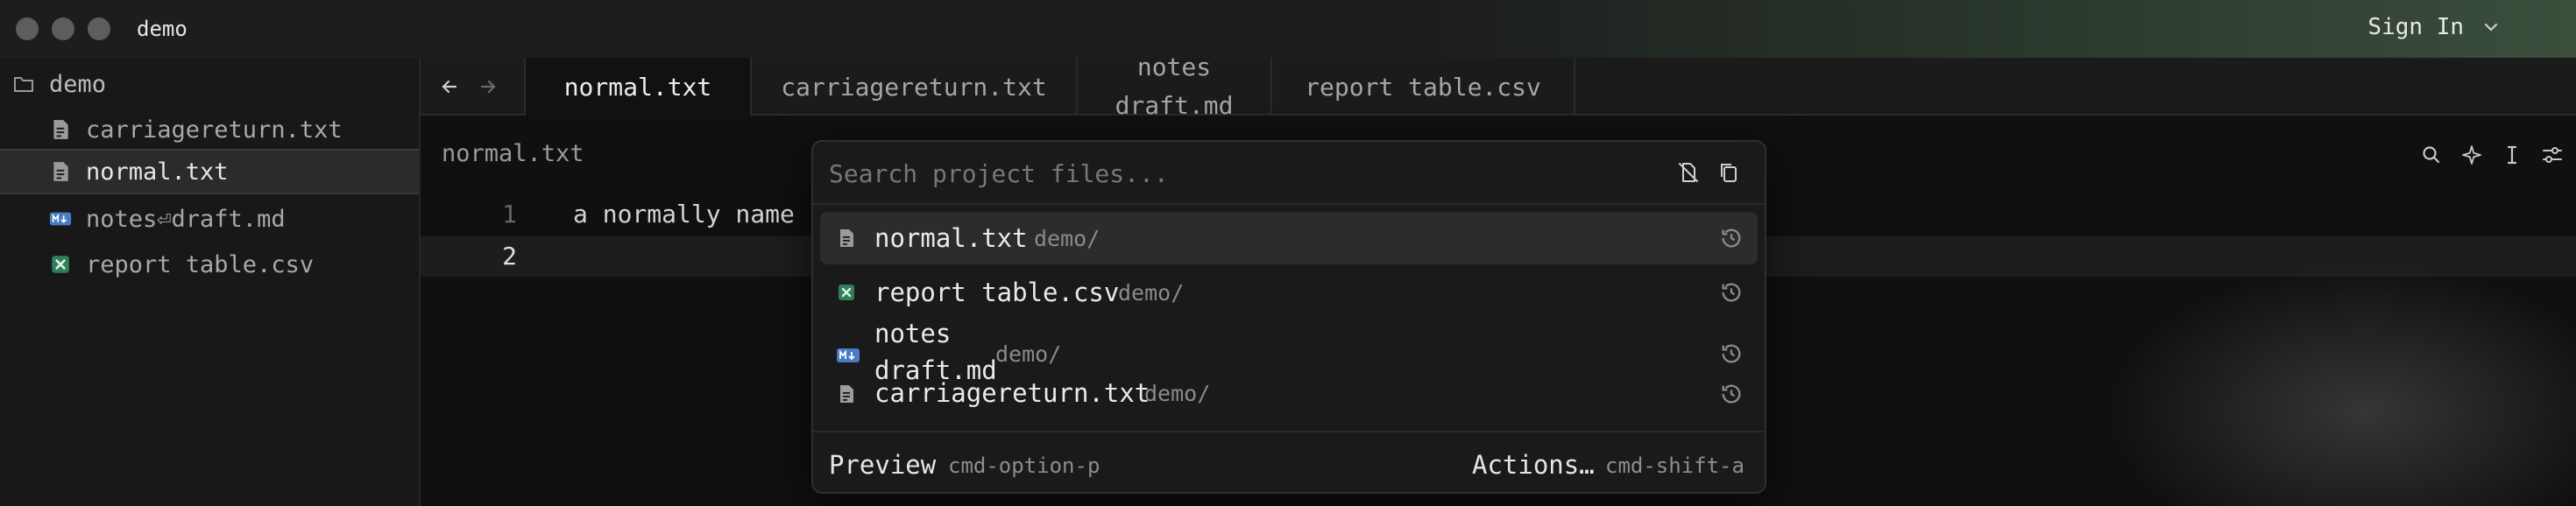 This screenshot has width=2576, height=506. Describe the element at coordinates (488, 87) in the screenshot. I see `arrow-right-icon` at that location.